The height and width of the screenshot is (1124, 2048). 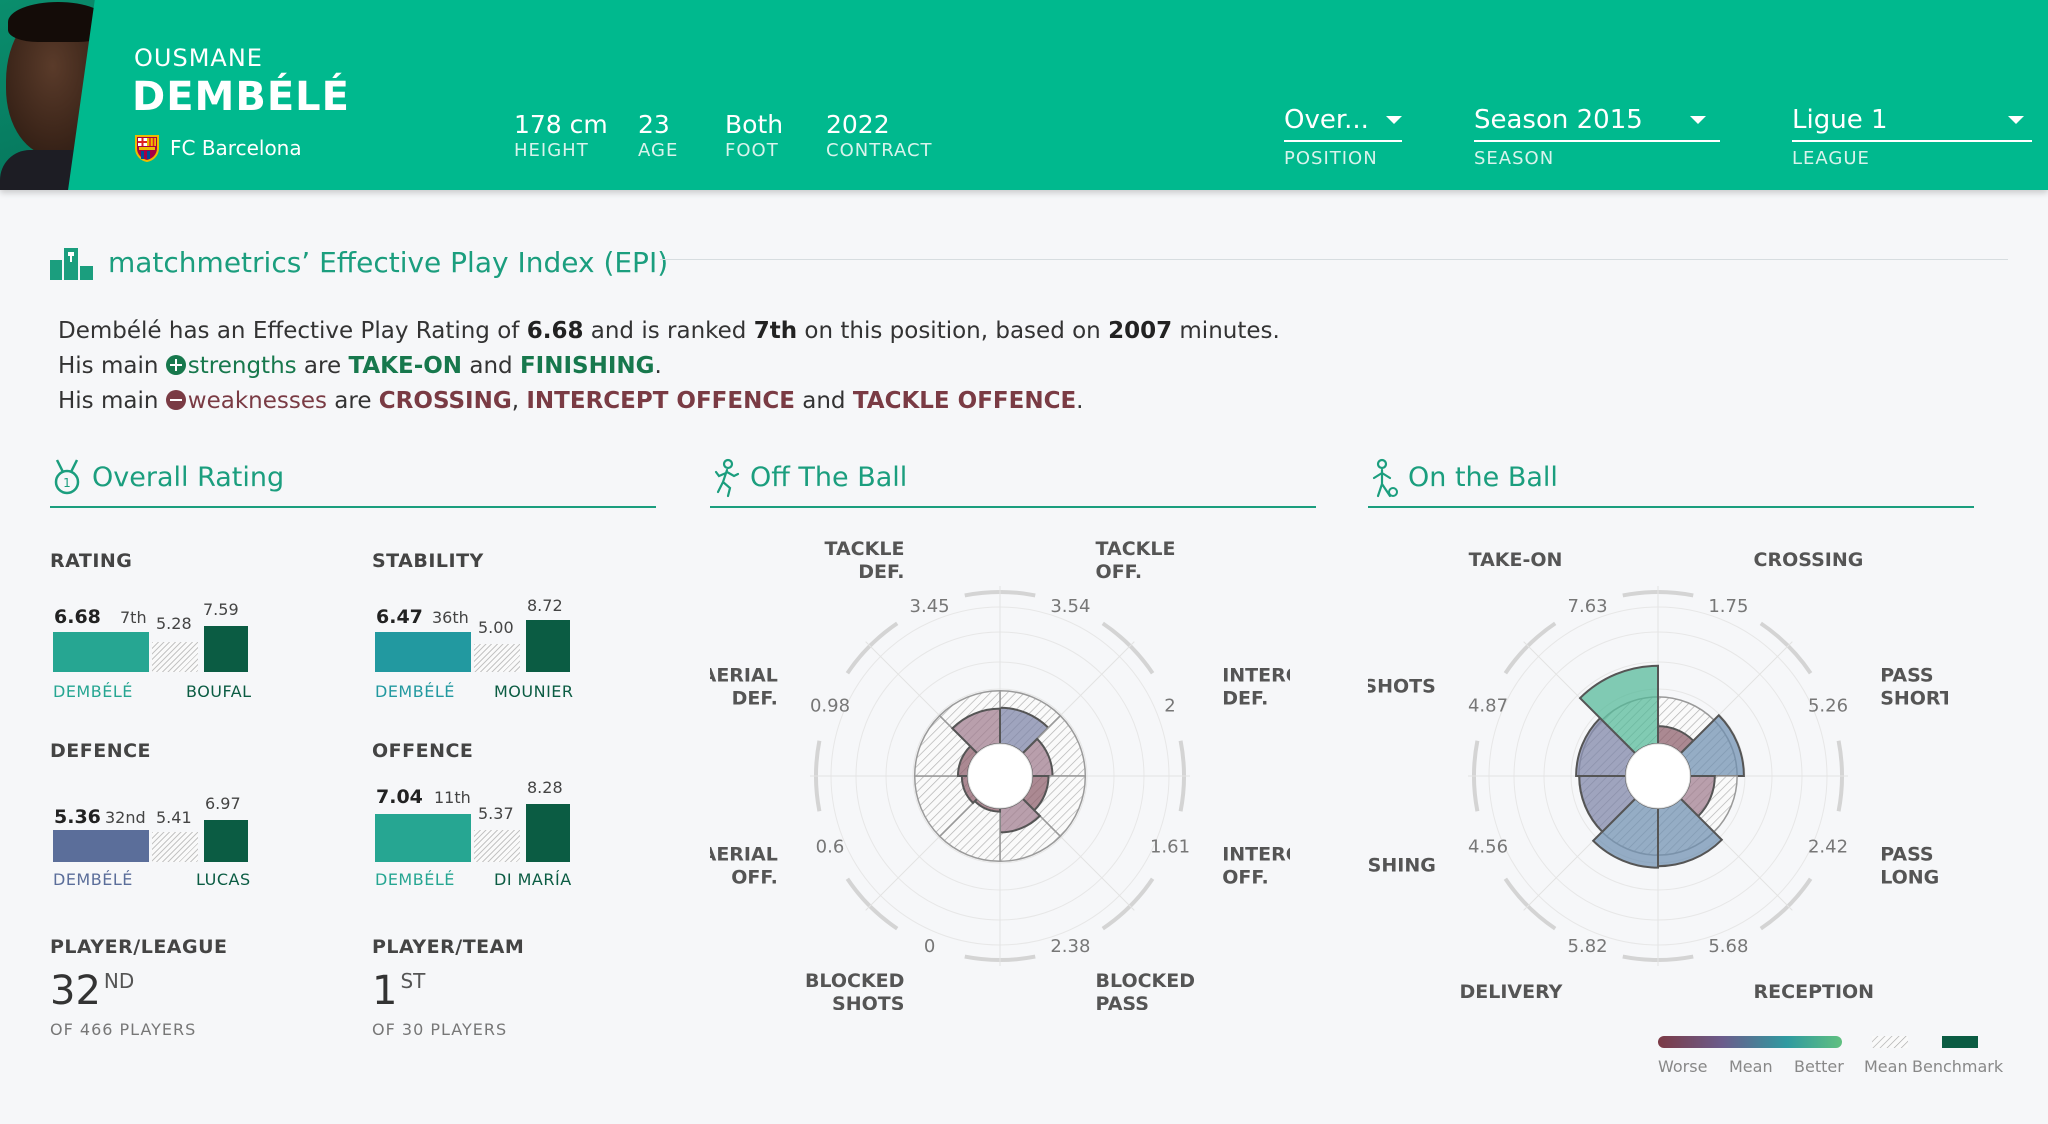 I want to click on value-label: 2.38, so click(x=1070, y=946).